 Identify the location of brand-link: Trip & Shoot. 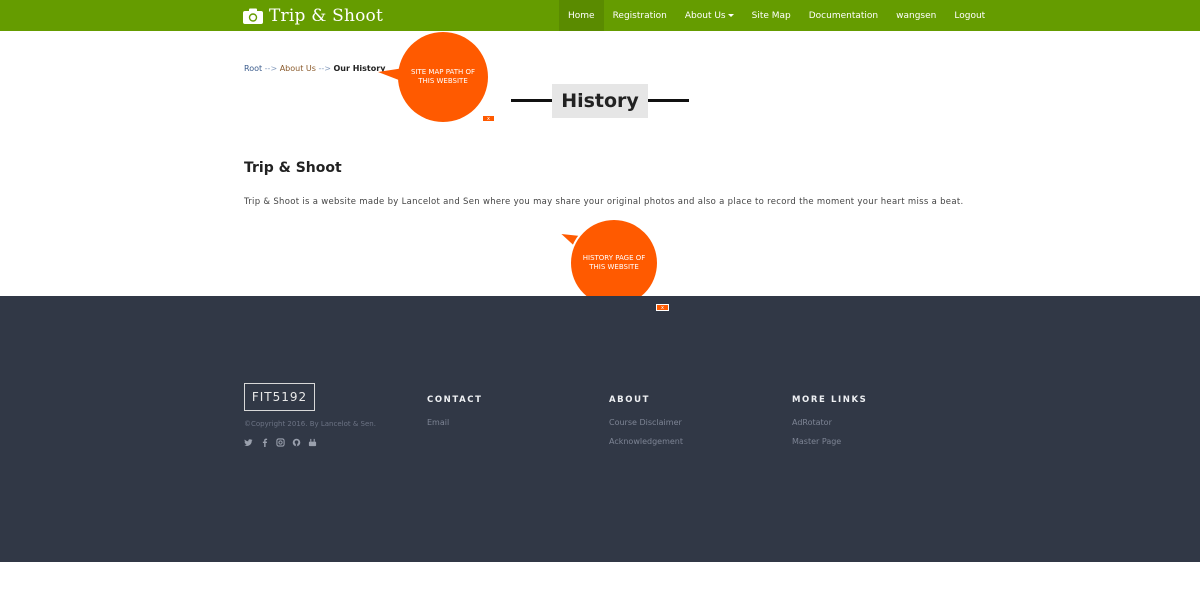
(313, 16).